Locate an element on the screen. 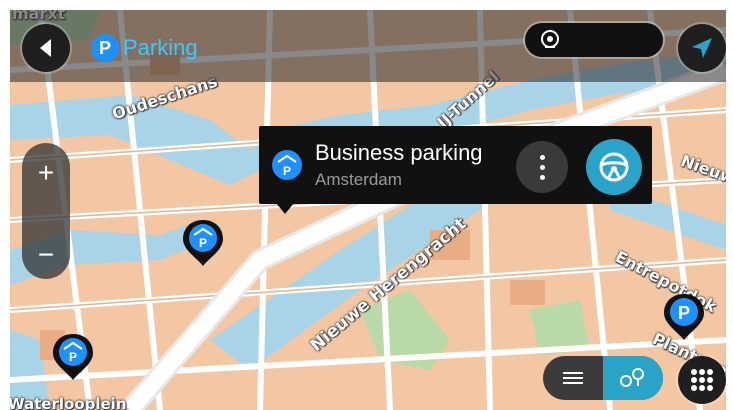 This screenshot has height=410, width=733. zoom-control: + − is located at coordinates (46, 211).